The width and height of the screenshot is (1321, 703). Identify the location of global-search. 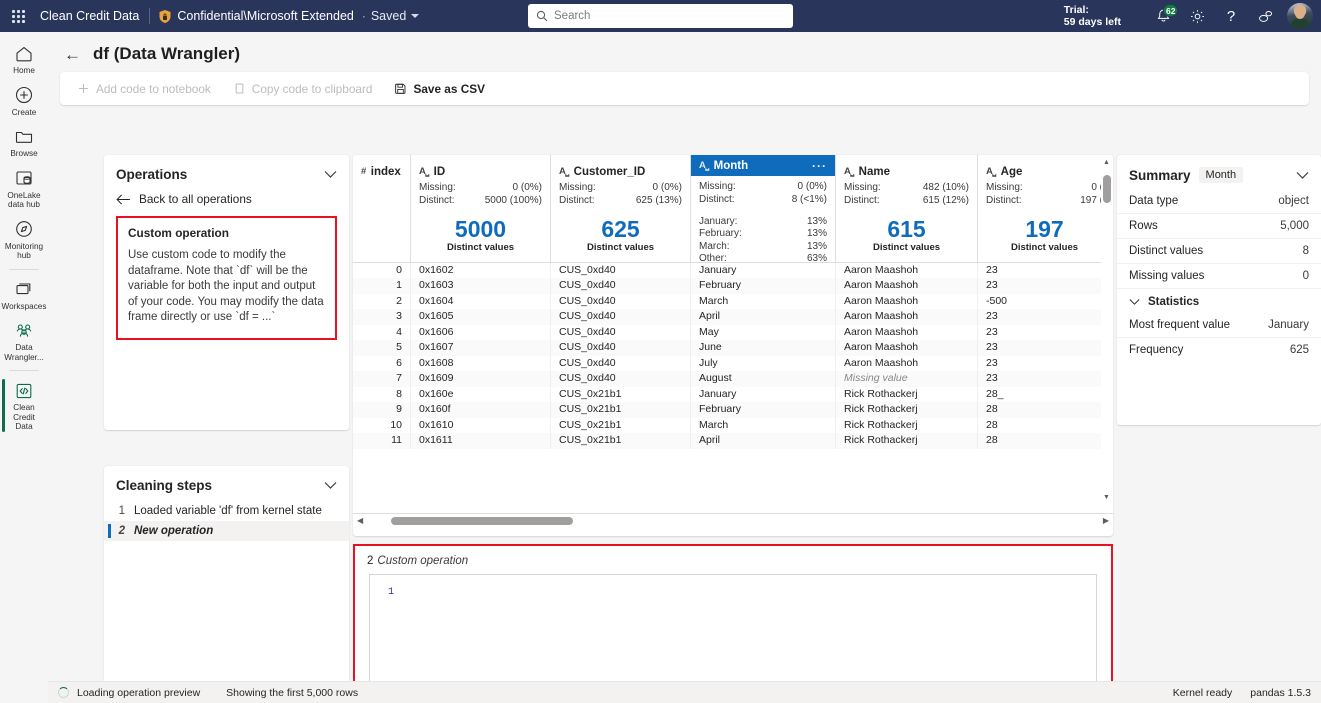
(660, 16).